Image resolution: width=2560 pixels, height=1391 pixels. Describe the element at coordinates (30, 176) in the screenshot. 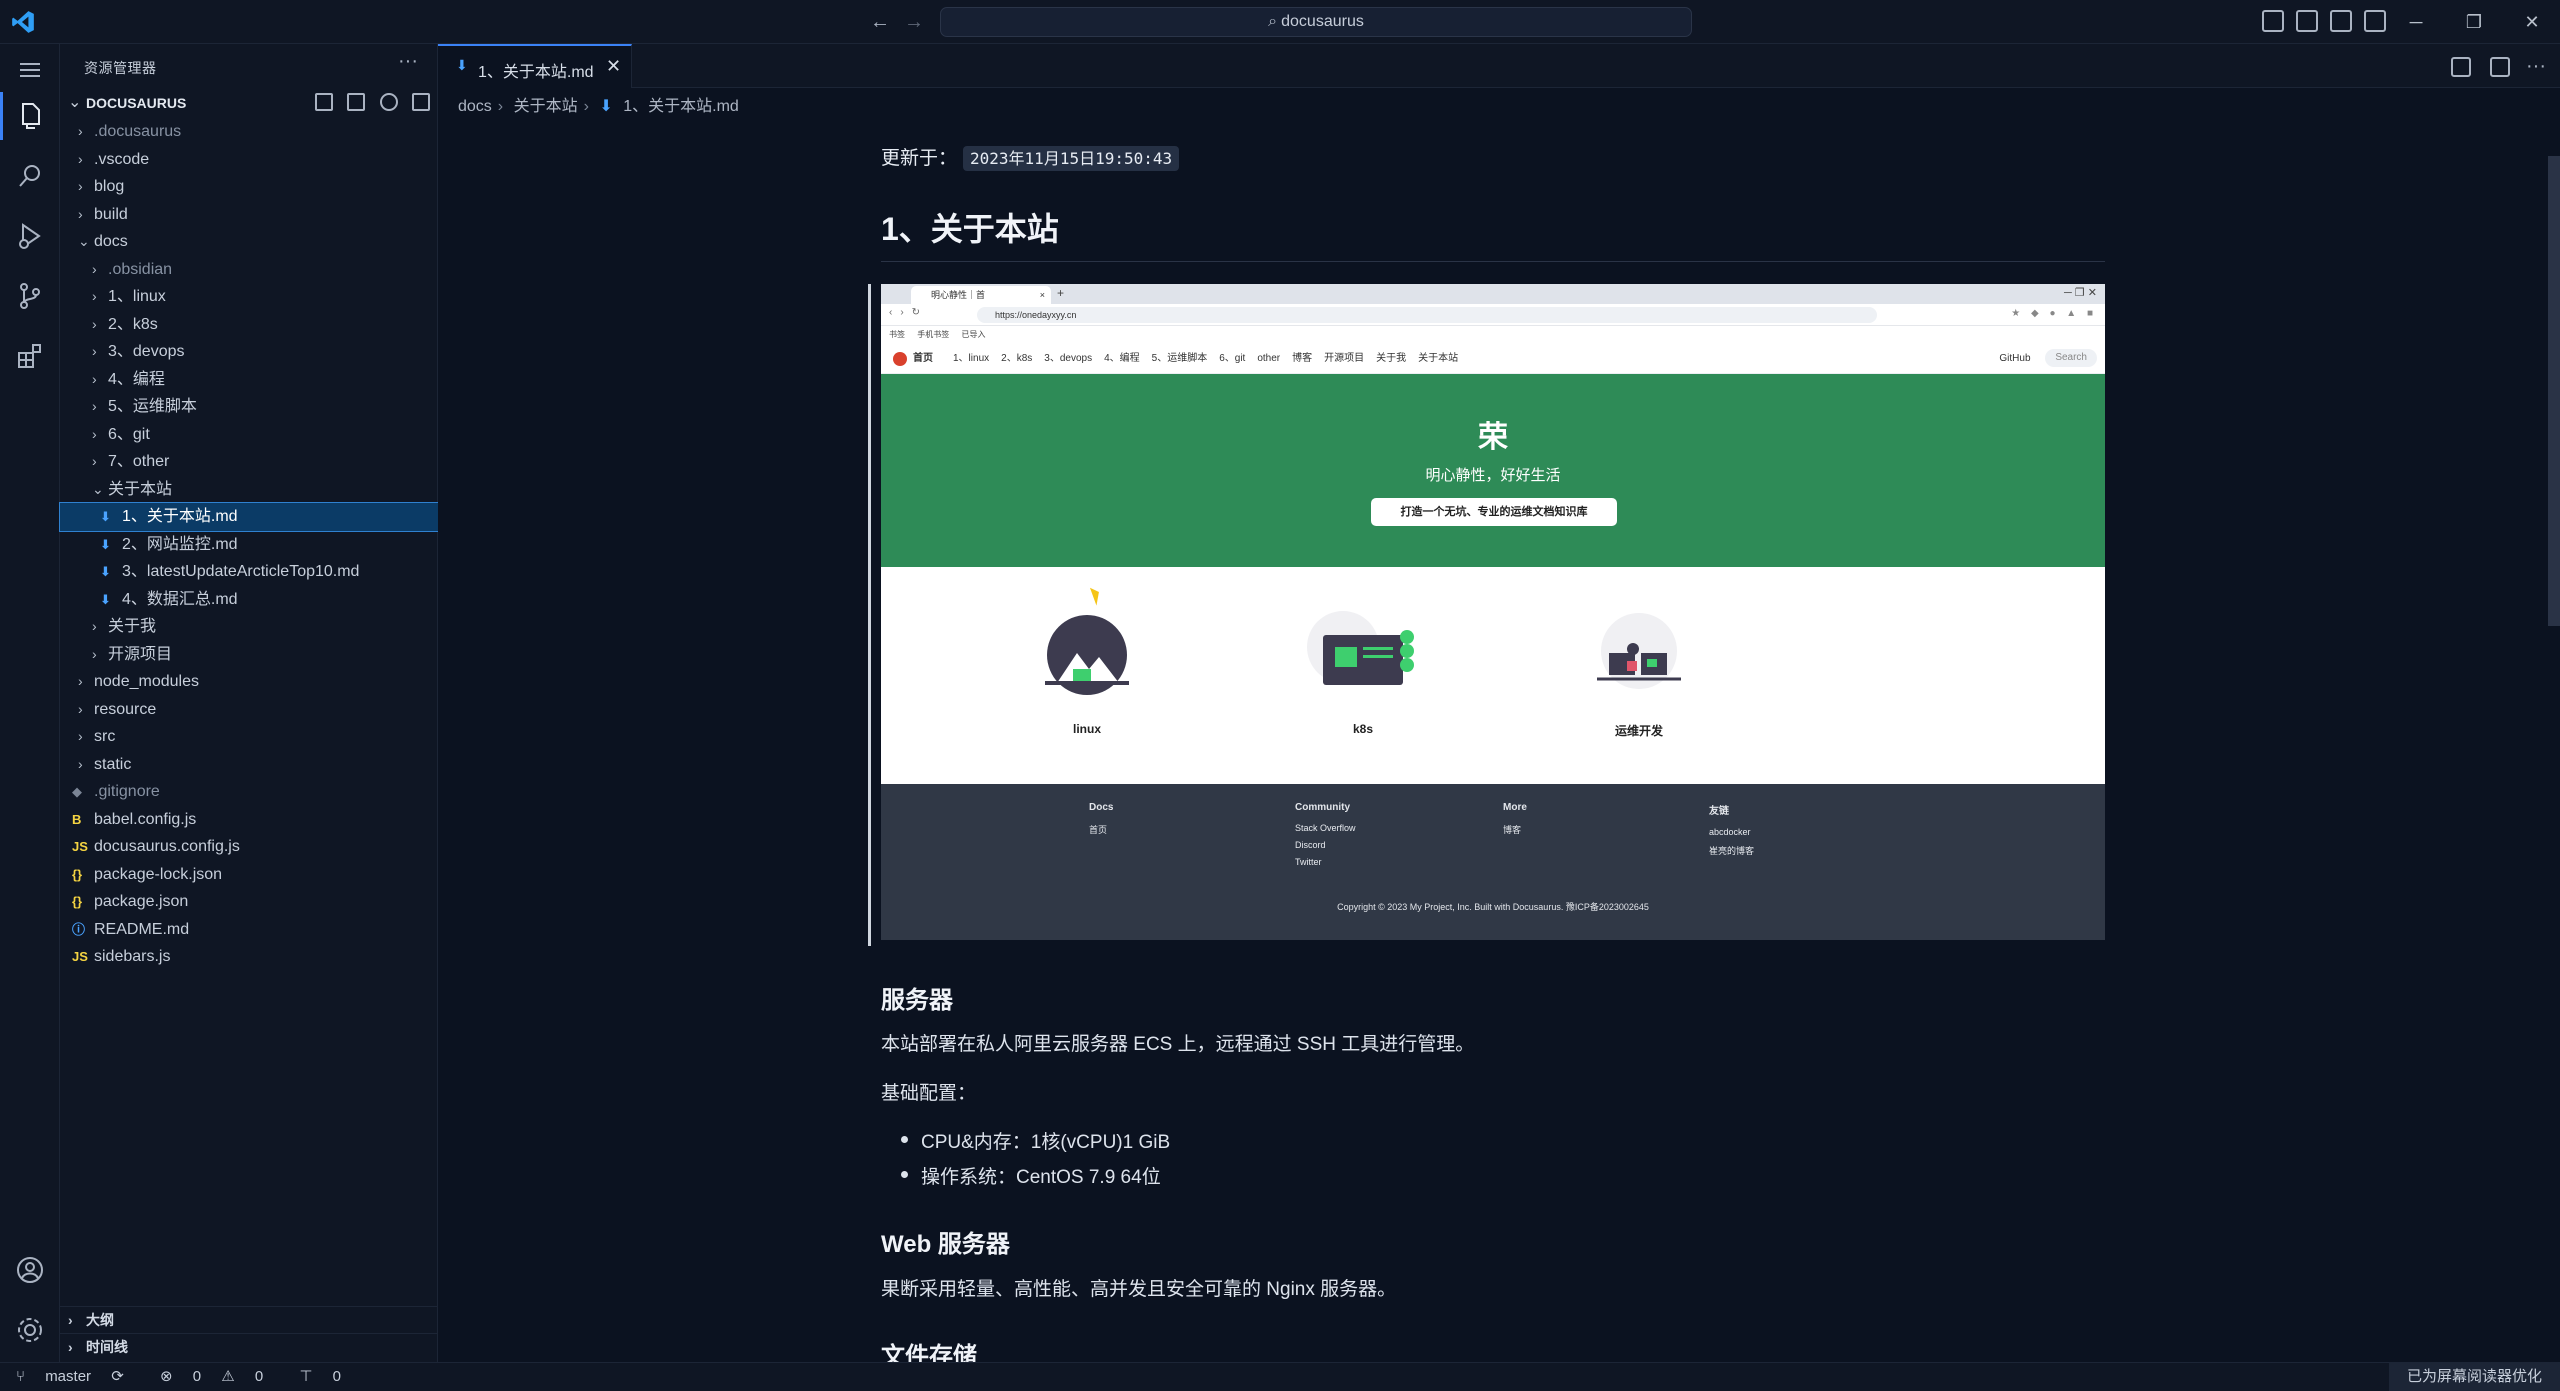

I see `search-icon` at that location.